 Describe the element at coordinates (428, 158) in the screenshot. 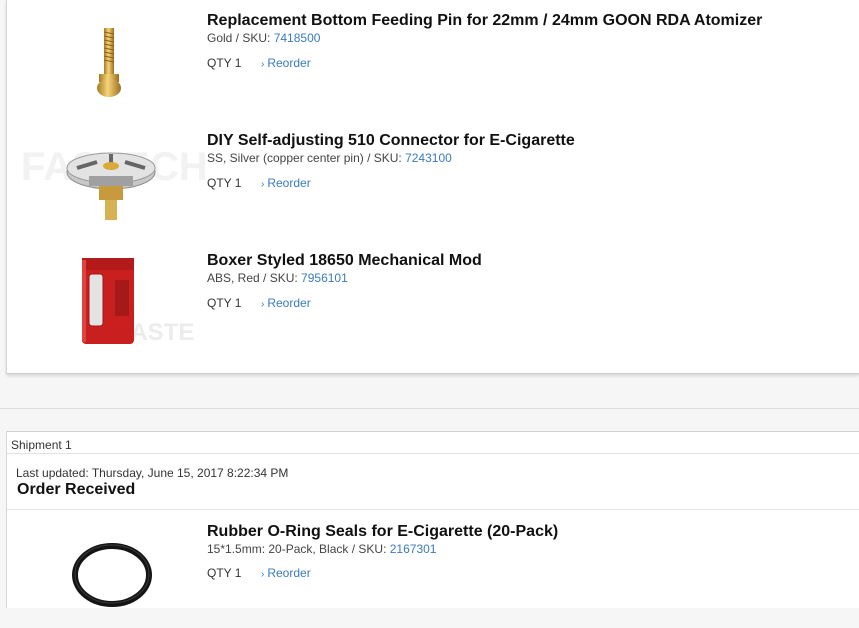

I see `sku-link: 7243100` at that location.